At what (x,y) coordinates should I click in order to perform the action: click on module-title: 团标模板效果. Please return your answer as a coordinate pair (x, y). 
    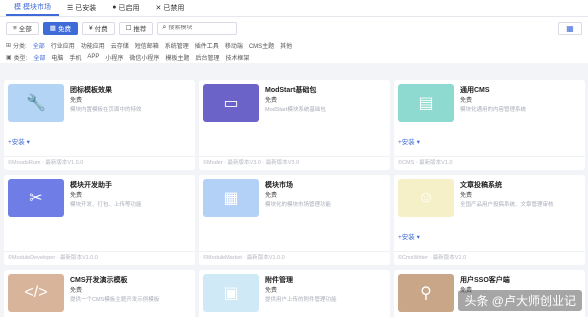
    Looking at the image, I should click on (91, 90).